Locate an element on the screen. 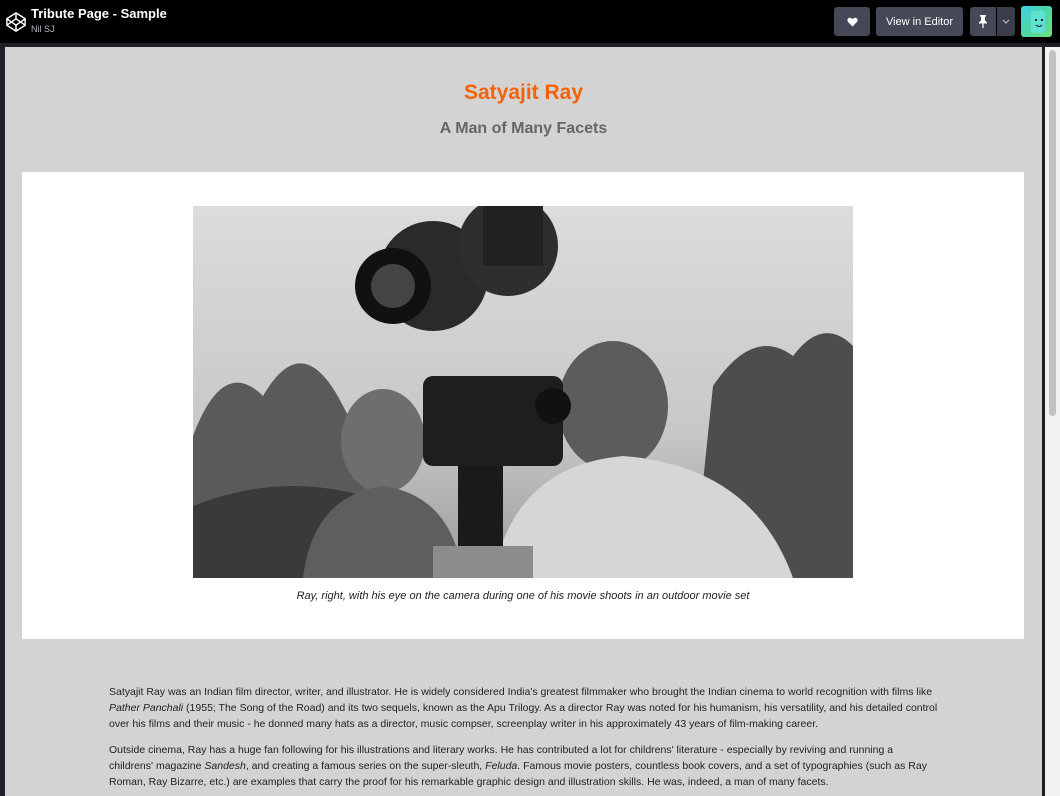 The width and height of the screenshot is (1060, 796). page-title: Satyajit Ray is located at coordinates (523, 92).